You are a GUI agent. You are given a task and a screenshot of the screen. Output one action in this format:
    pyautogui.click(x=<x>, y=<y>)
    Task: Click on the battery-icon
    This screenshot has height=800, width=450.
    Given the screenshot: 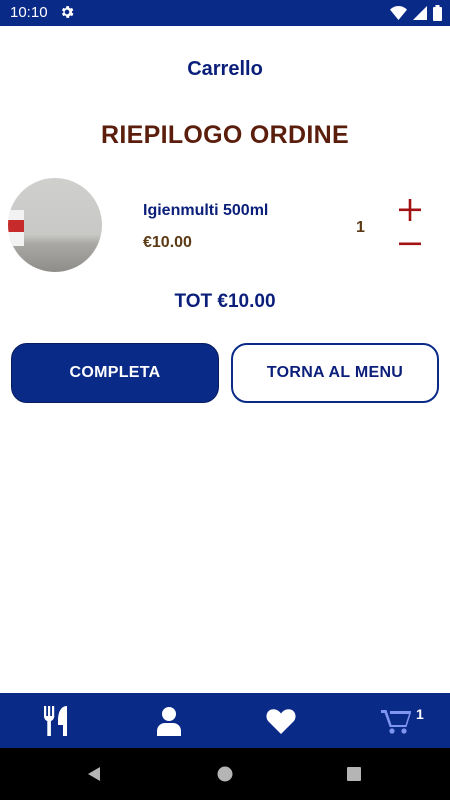 What is the action you would take?
    pyautogui.click(x=437, y=13)
    